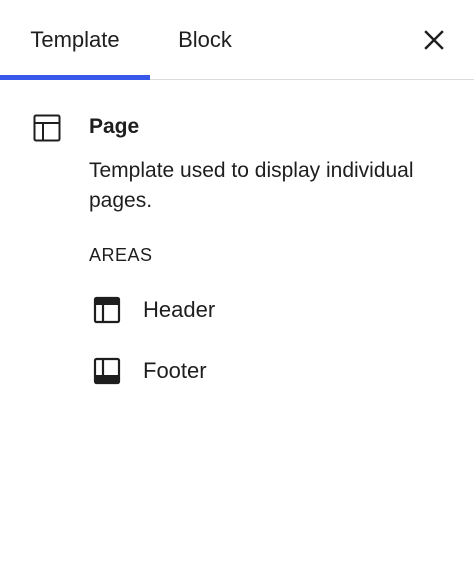 The height and width of the screenshot is (567, 474). What do you see at coordinates (121, 255) in the screenshot?
I see `areas-heading: AREAS` at bounding box center [121, 255].